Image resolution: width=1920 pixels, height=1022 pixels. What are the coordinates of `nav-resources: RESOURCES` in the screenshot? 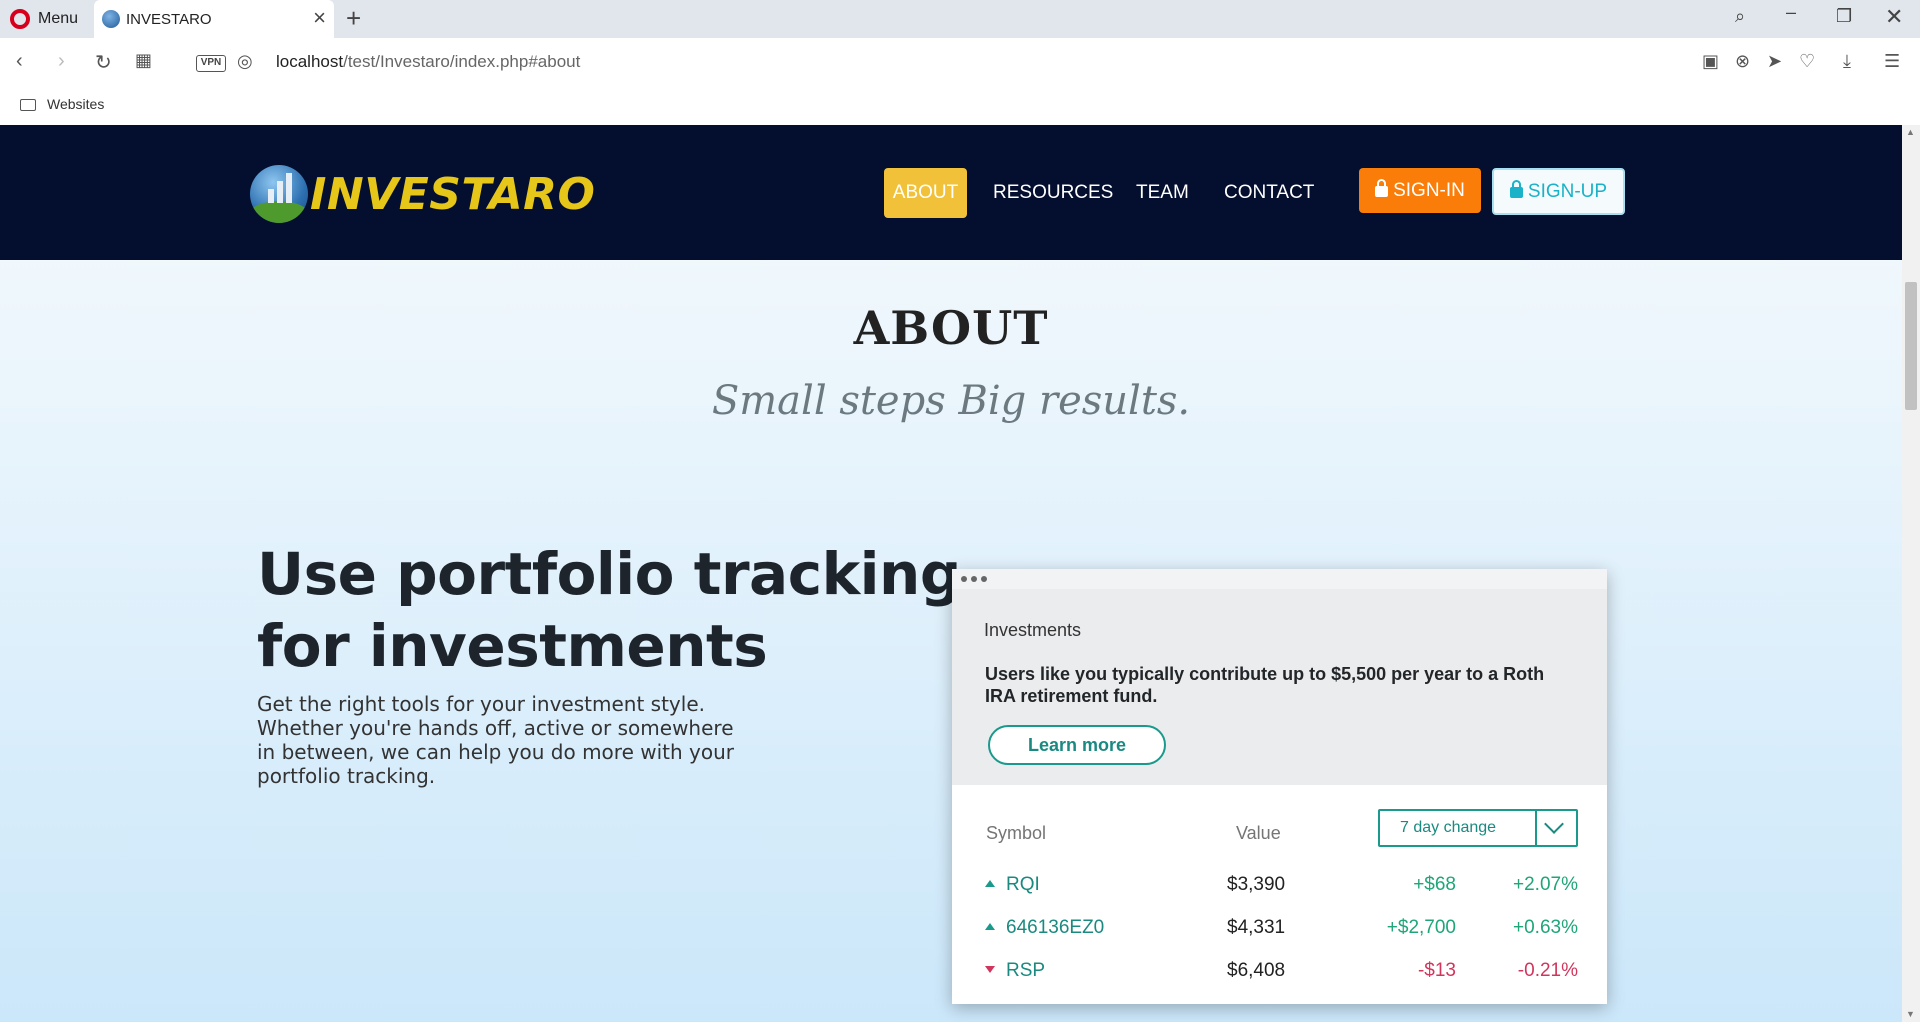 It's located at (1053, 193).